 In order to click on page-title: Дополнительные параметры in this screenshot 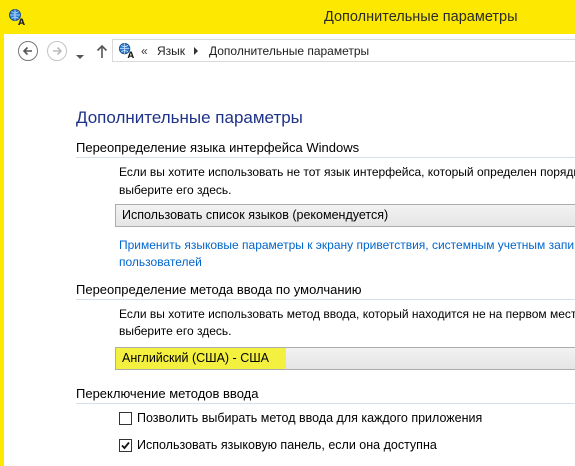, I will do `click(189, 117)`.